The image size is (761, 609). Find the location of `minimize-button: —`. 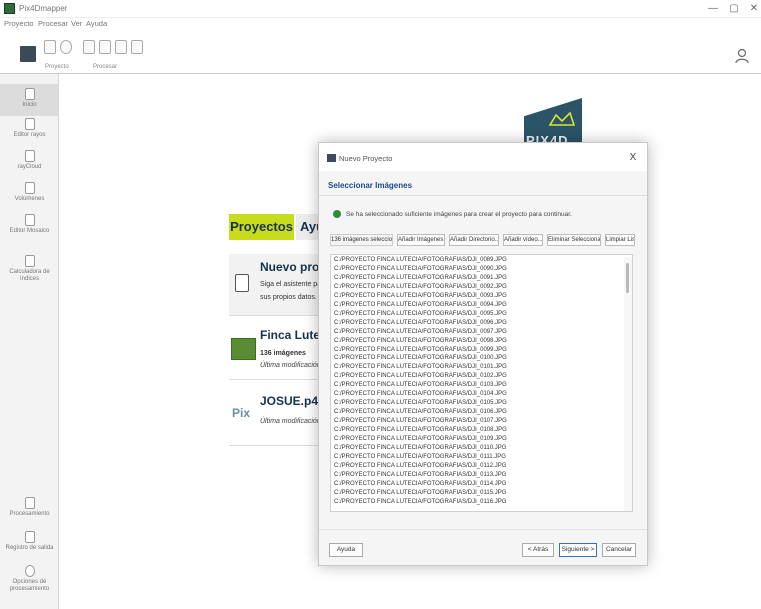

minimize-button: — is located at coordinates (713, 9).